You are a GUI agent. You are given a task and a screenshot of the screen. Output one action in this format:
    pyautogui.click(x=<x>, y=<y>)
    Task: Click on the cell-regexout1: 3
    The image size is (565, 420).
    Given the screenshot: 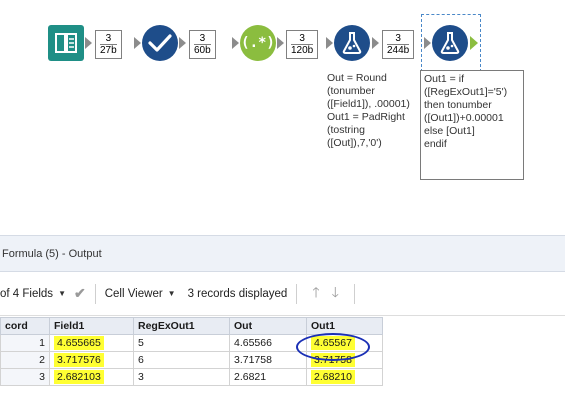 What is the action you would take?
    pyautogui.click(x=181, y=377)
    